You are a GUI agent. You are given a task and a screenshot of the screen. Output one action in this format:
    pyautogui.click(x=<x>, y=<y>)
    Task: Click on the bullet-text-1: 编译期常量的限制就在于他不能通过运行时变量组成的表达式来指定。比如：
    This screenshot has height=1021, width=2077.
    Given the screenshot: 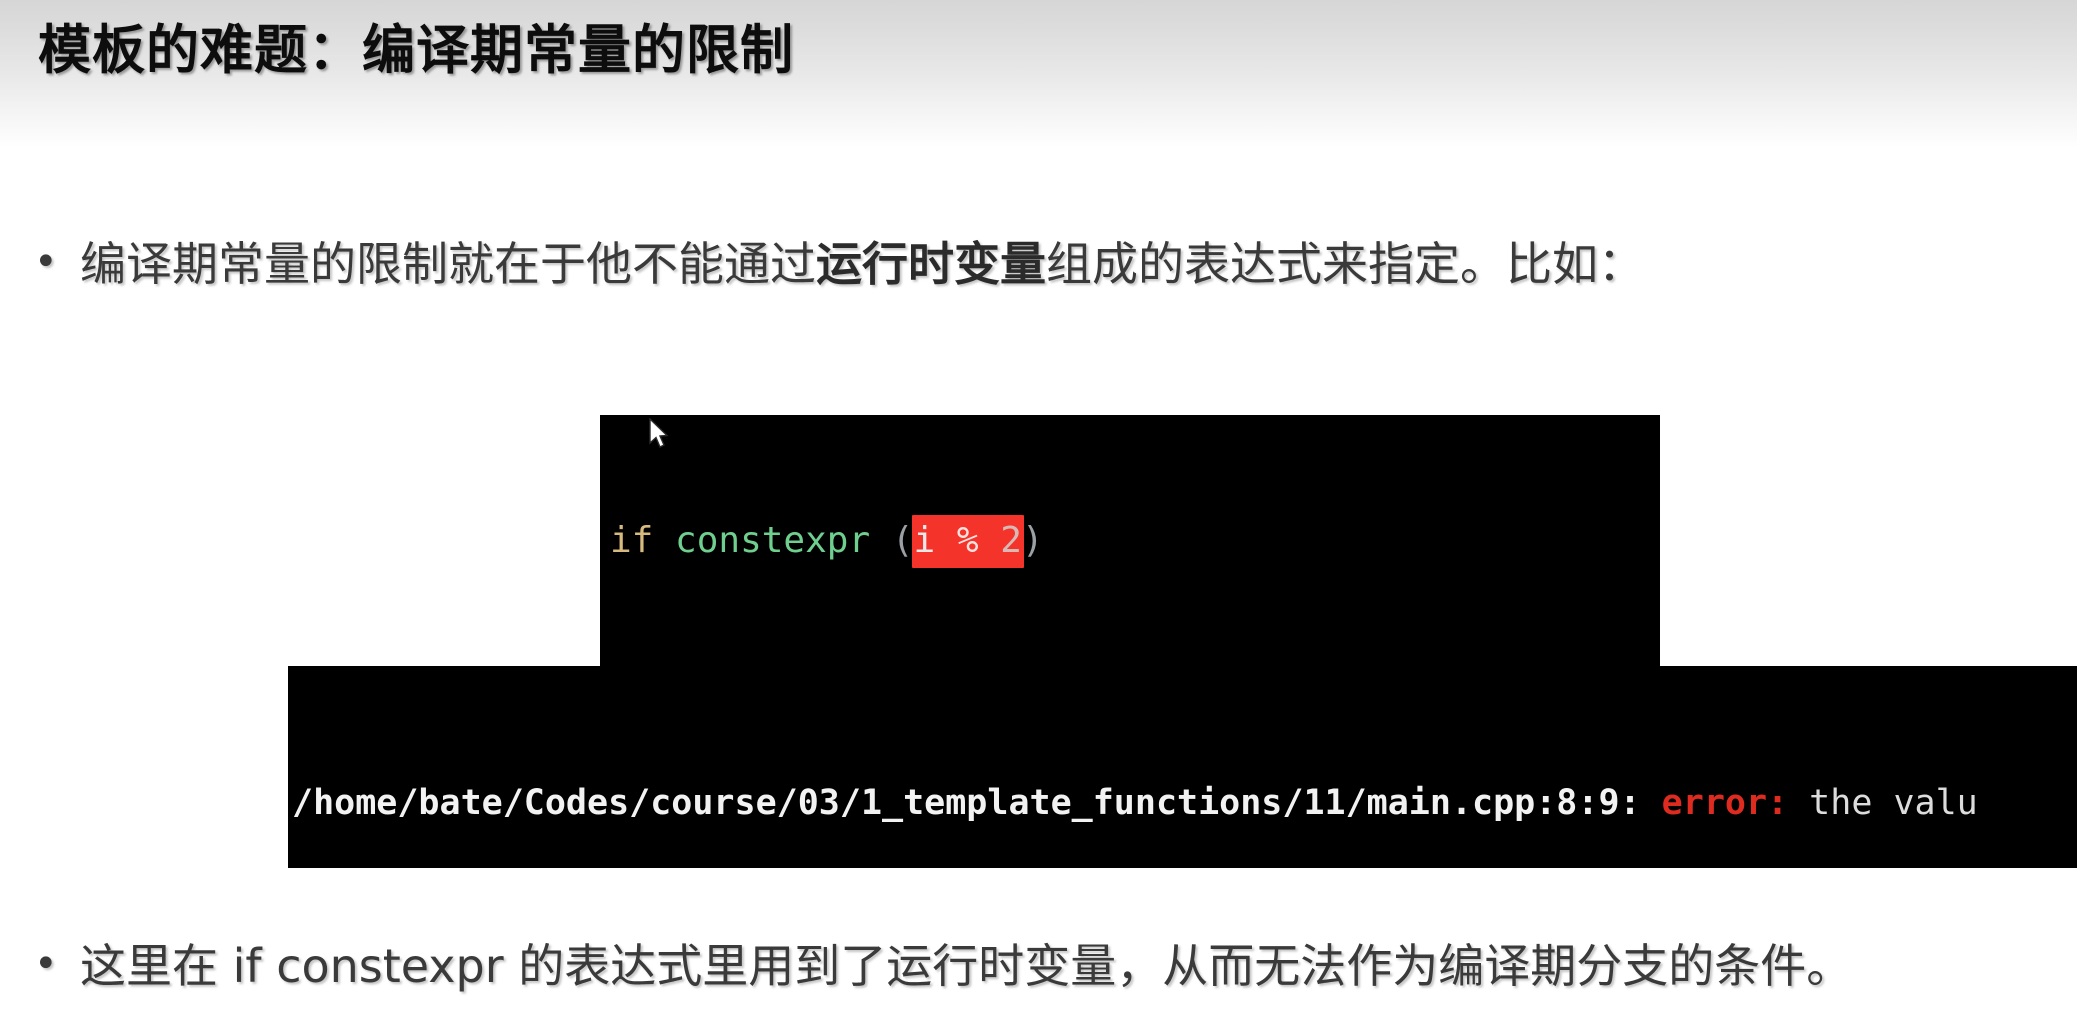 What is the action you would take?
    pyautogui.click(x=862, y=264)
    